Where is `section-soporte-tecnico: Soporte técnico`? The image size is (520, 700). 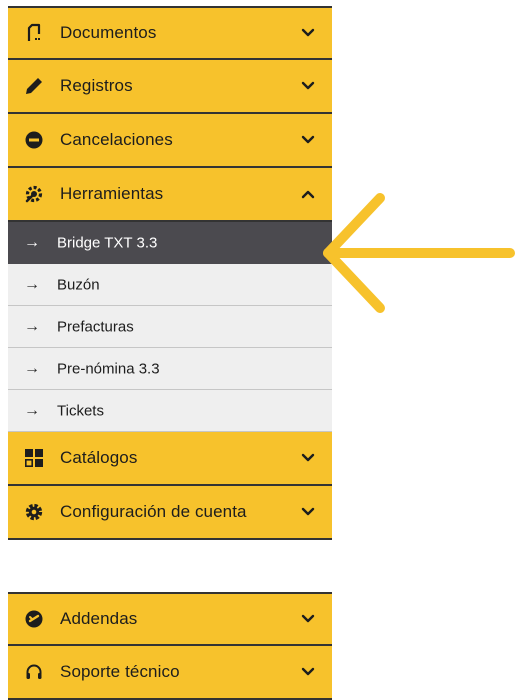
section-soporte-tecnico: Soporte técnico is located at coordinates (170, 673).